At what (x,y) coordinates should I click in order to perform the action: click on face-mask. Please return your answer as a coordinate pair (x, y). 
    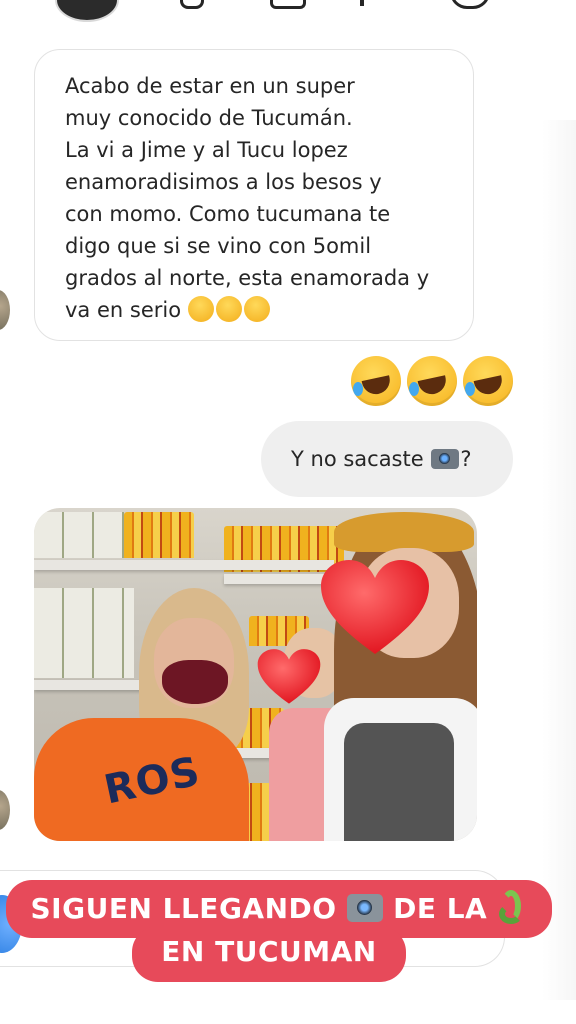
    Looking at the image, I should click on (195, 682).